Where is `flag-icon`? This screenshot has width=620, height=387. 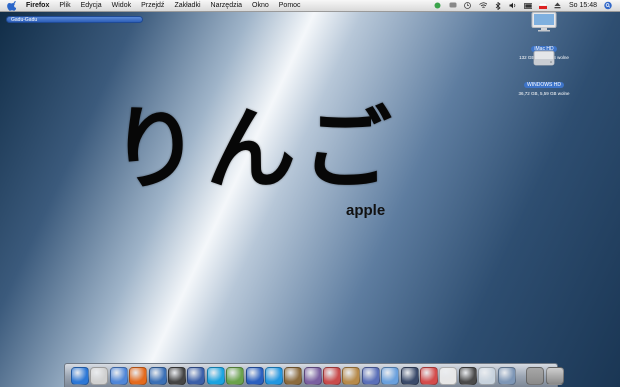
flag-icon is located at coordinates (542, 5).